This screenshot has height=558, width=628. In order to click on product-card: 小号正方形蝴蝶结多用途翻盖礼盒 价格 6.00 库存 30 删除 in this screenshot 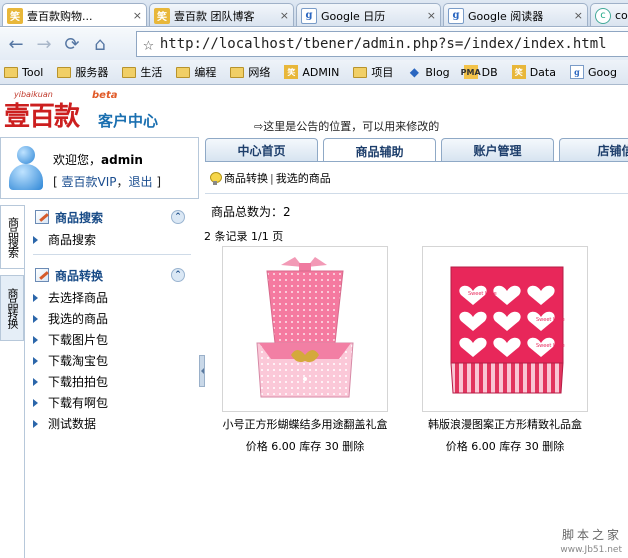, I will do `click(305, 350)`.